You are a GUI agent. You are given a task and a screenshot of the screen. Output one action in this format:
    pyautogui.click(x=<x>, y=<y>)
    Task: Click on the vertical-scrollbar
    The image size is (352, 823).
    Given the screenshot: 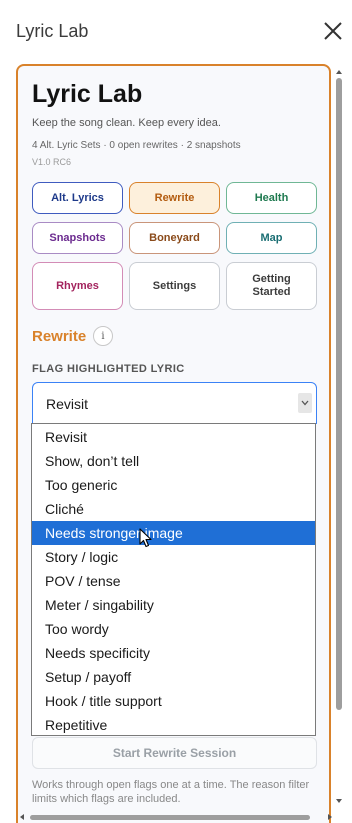 What is the action you would take?
    pyautogui.click(x=339, y=436)
    